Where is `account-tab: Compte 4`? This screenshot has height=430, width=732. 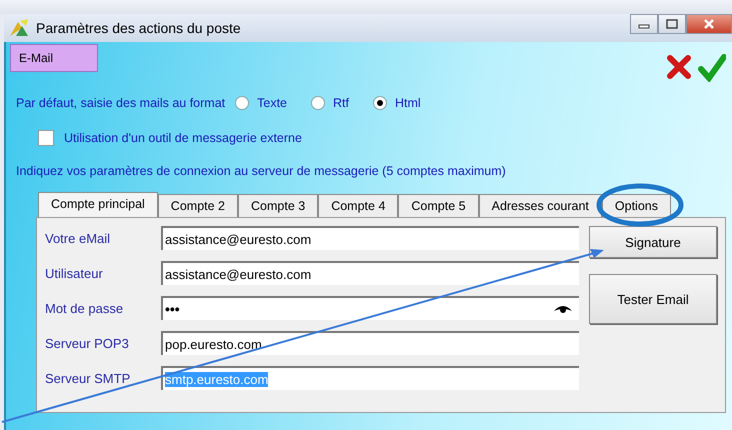 account-tab: Compte 4 is located at coordinates (358, 205).